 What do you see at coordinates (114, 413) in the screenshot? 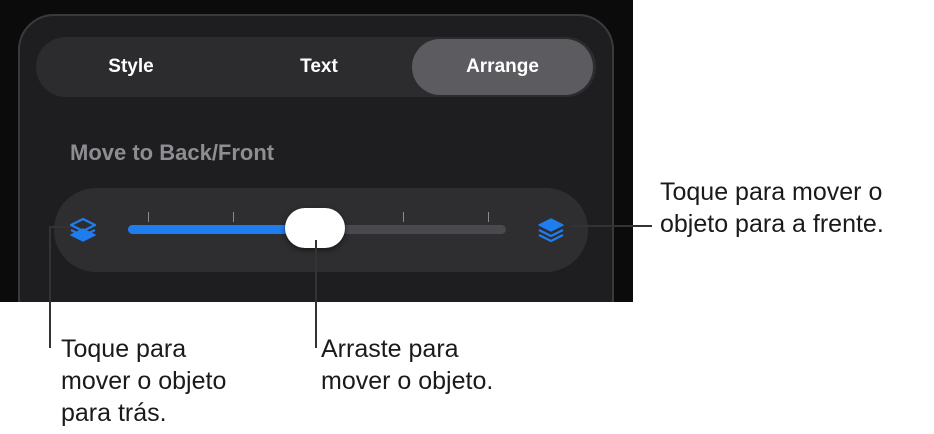
I see `callout-back-line: para trás.` at bounding box center [114, 413].